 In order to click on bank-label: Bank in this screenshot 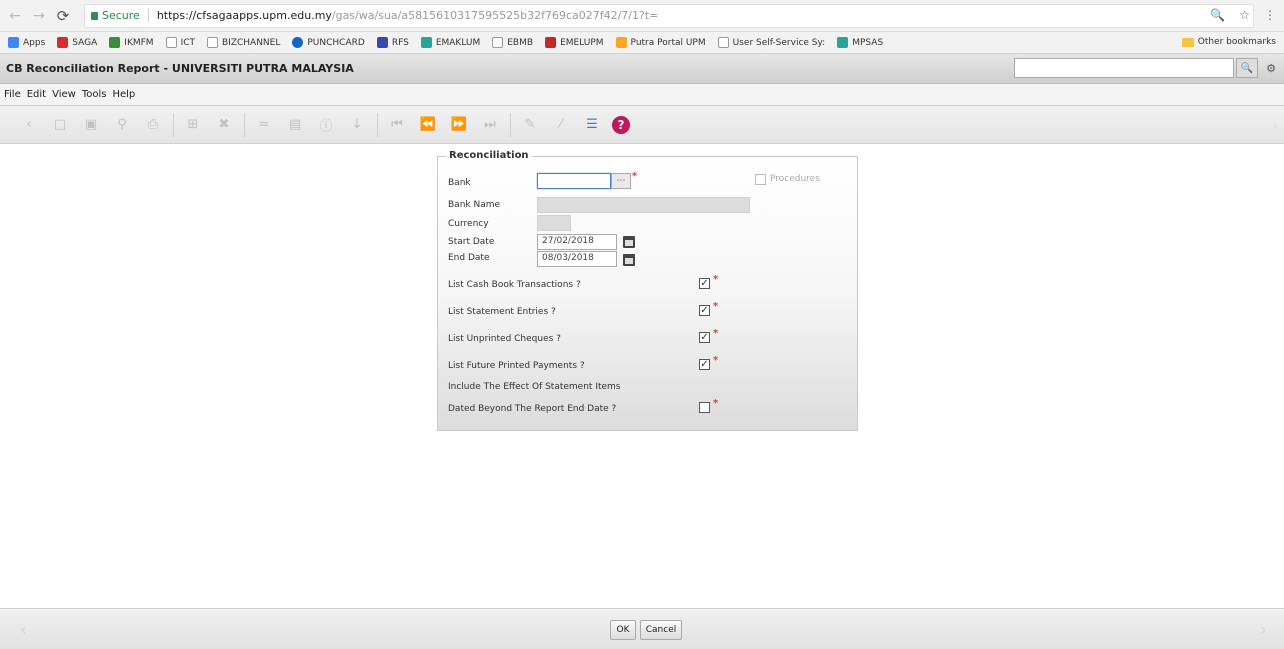, I will do `click(459, 183)`.